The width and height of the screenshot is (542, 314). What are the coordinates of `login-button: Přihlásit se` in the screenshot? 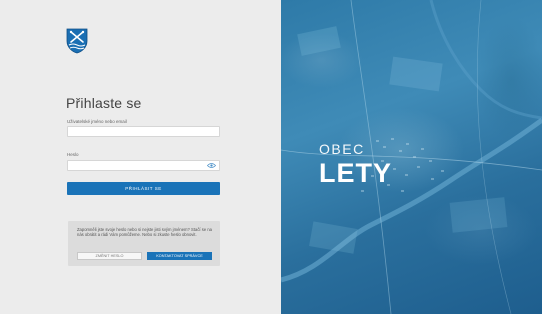 It's located at (143, 188).